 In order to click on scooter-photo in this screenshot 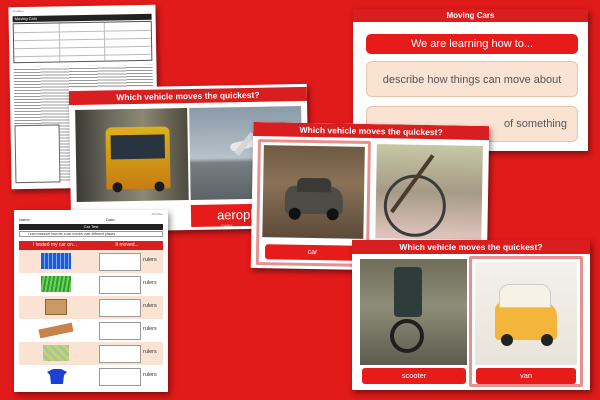, I will do `click(413, 312)`.